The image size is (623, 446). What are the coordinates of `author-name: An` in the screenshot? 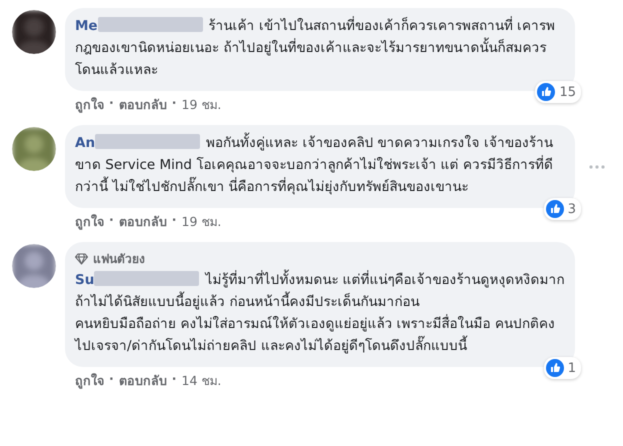 It's located at (85, 143).